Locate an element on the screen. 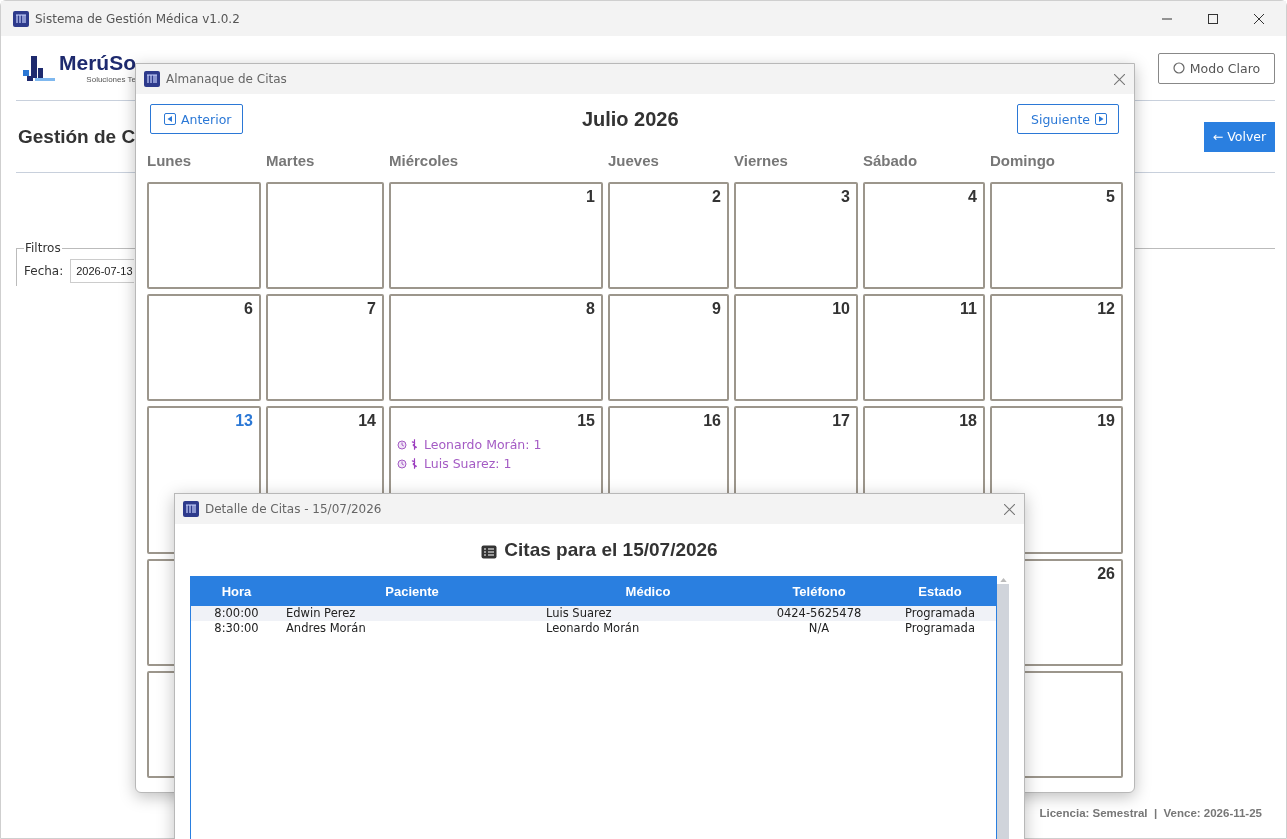  day-number: 2 is located at coordinates (716, 197).